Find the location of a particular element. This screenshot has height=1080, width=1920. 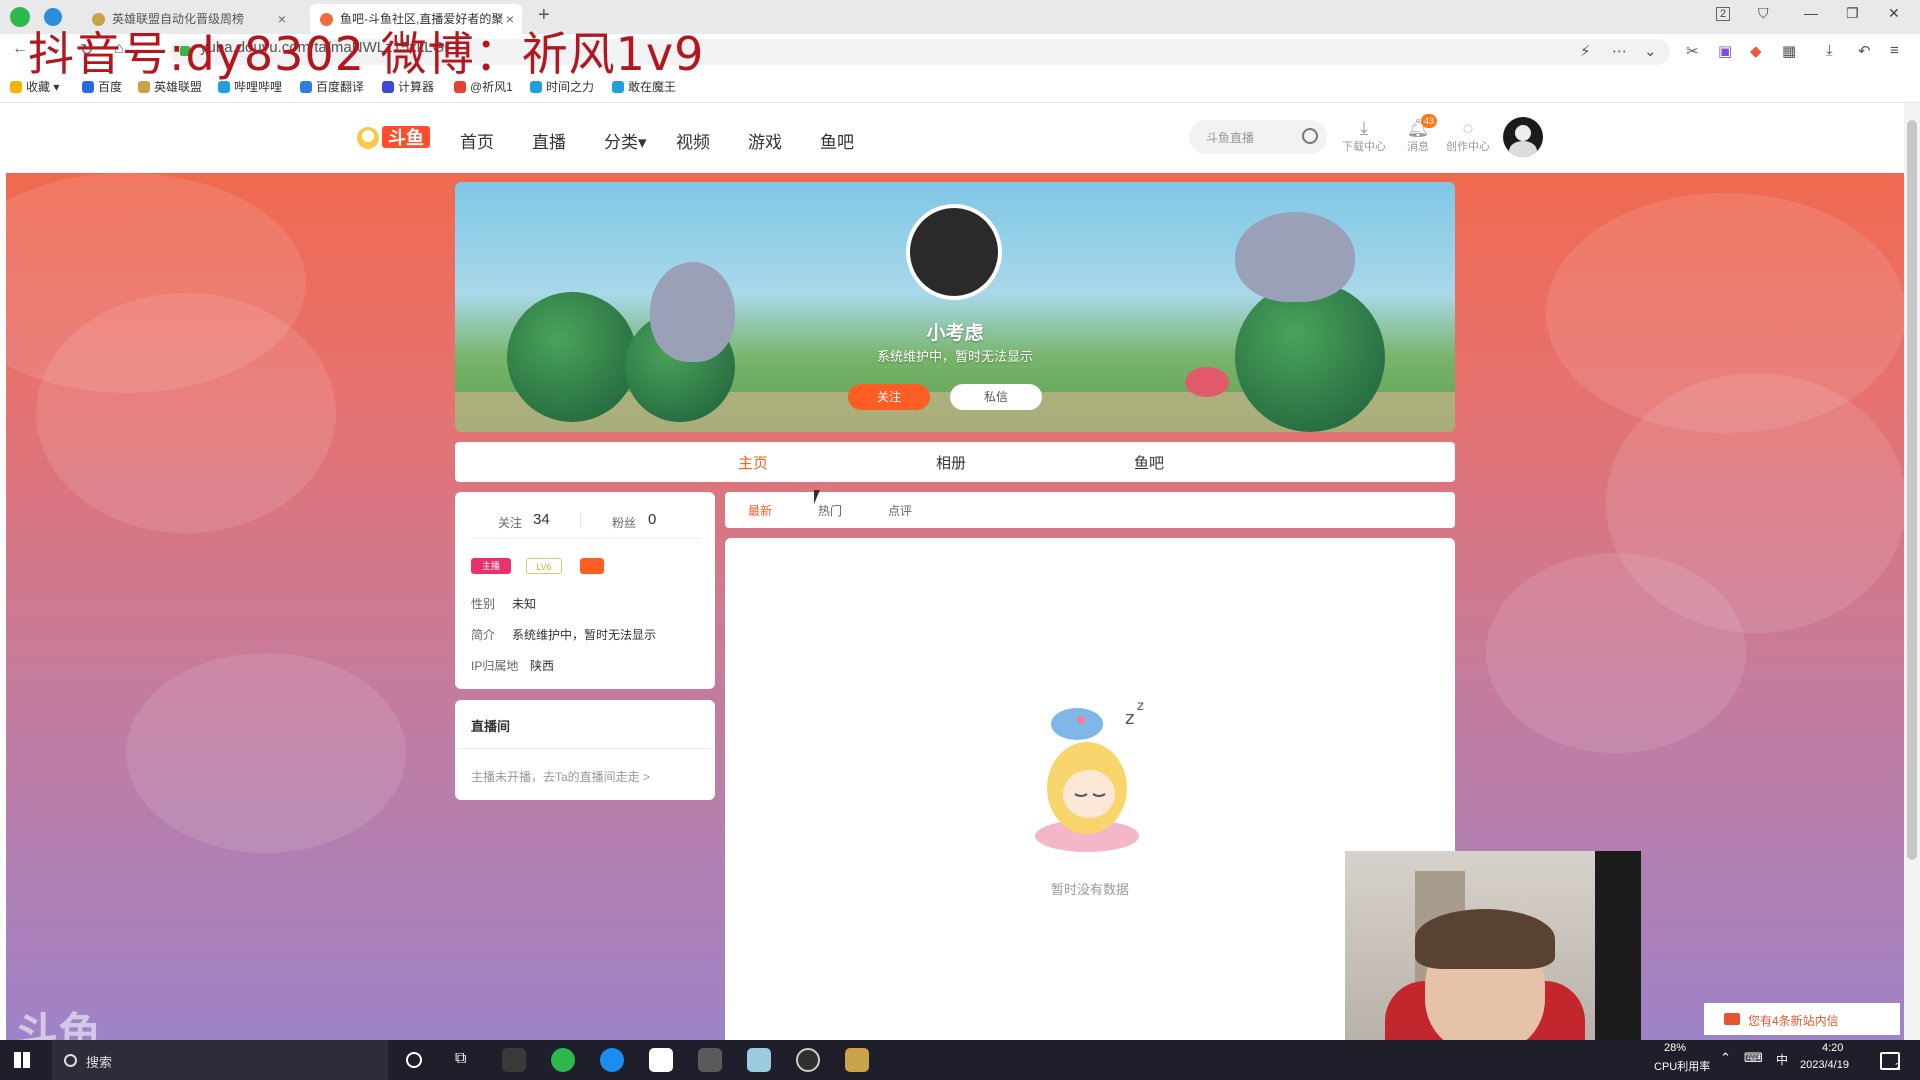

bio-label: 简介 is located at coordinates (483, 635).